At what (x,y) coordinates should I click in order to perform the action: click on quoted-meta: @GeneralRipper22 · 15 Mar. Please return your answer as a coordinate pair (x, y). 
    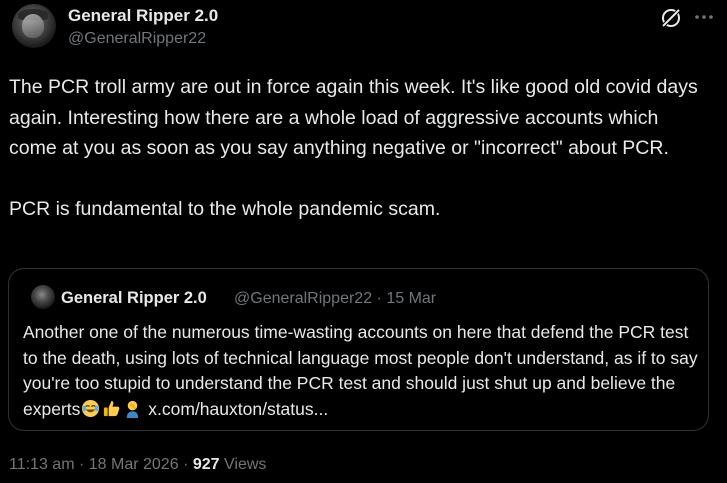
    Looking at the image, I should click on (335, 299).